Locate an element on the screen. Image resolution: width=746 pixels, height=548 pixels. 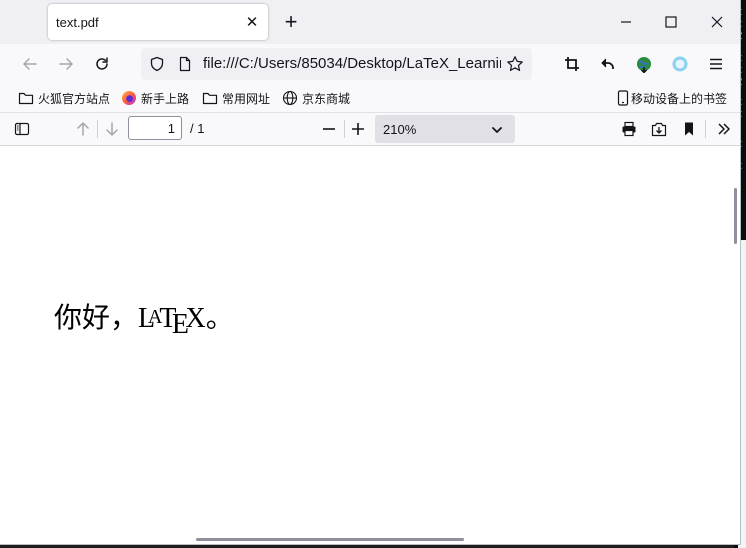
plus-icon is located at coordinates (358, 129).